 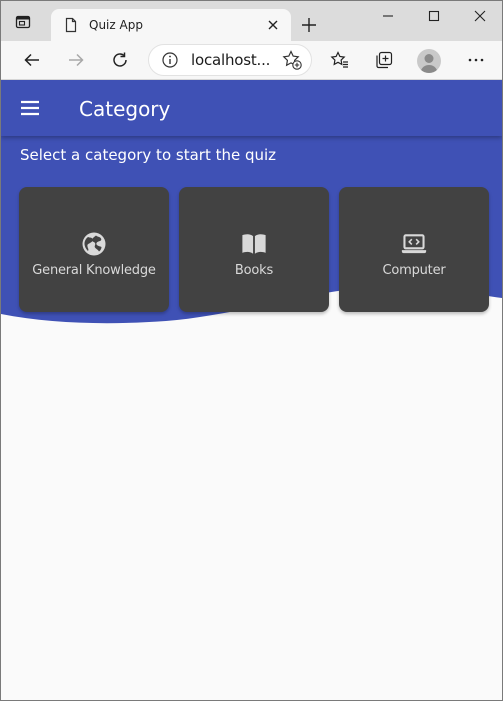 What do you see at coordinates (479, 16) in the screenshot?
I see `close-window-icon` at bounding box center [479, 16].